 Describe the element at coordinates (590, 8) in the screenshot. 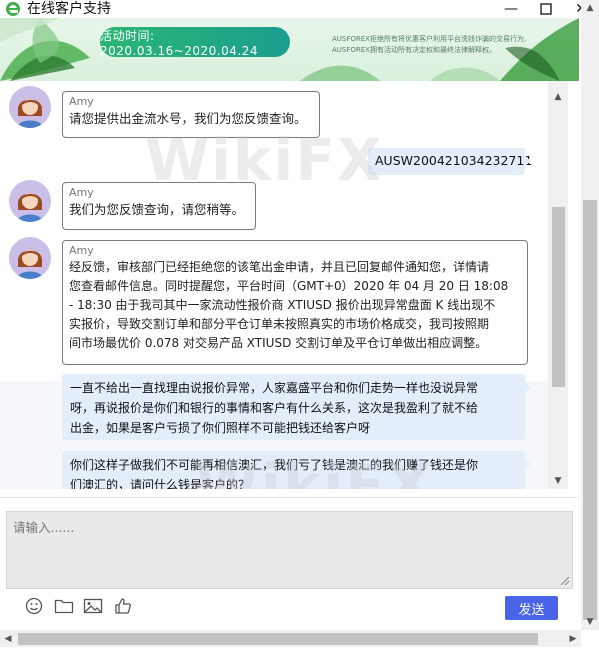

I see `window-scroll-up-icon: ▲` at that location.